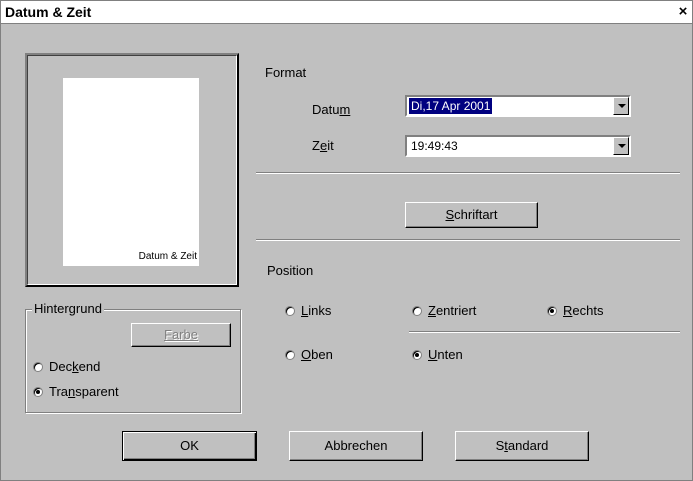 The image size is (693, 481). I want to click on radio-center-label: Zentriert, so click(452, 310).